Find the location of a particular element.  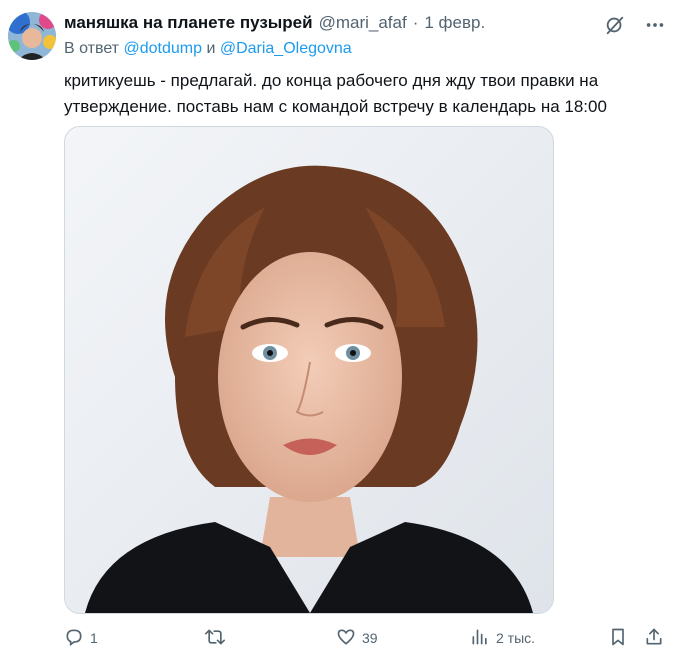

like-count: 39 is located at coordinates (370, 638).